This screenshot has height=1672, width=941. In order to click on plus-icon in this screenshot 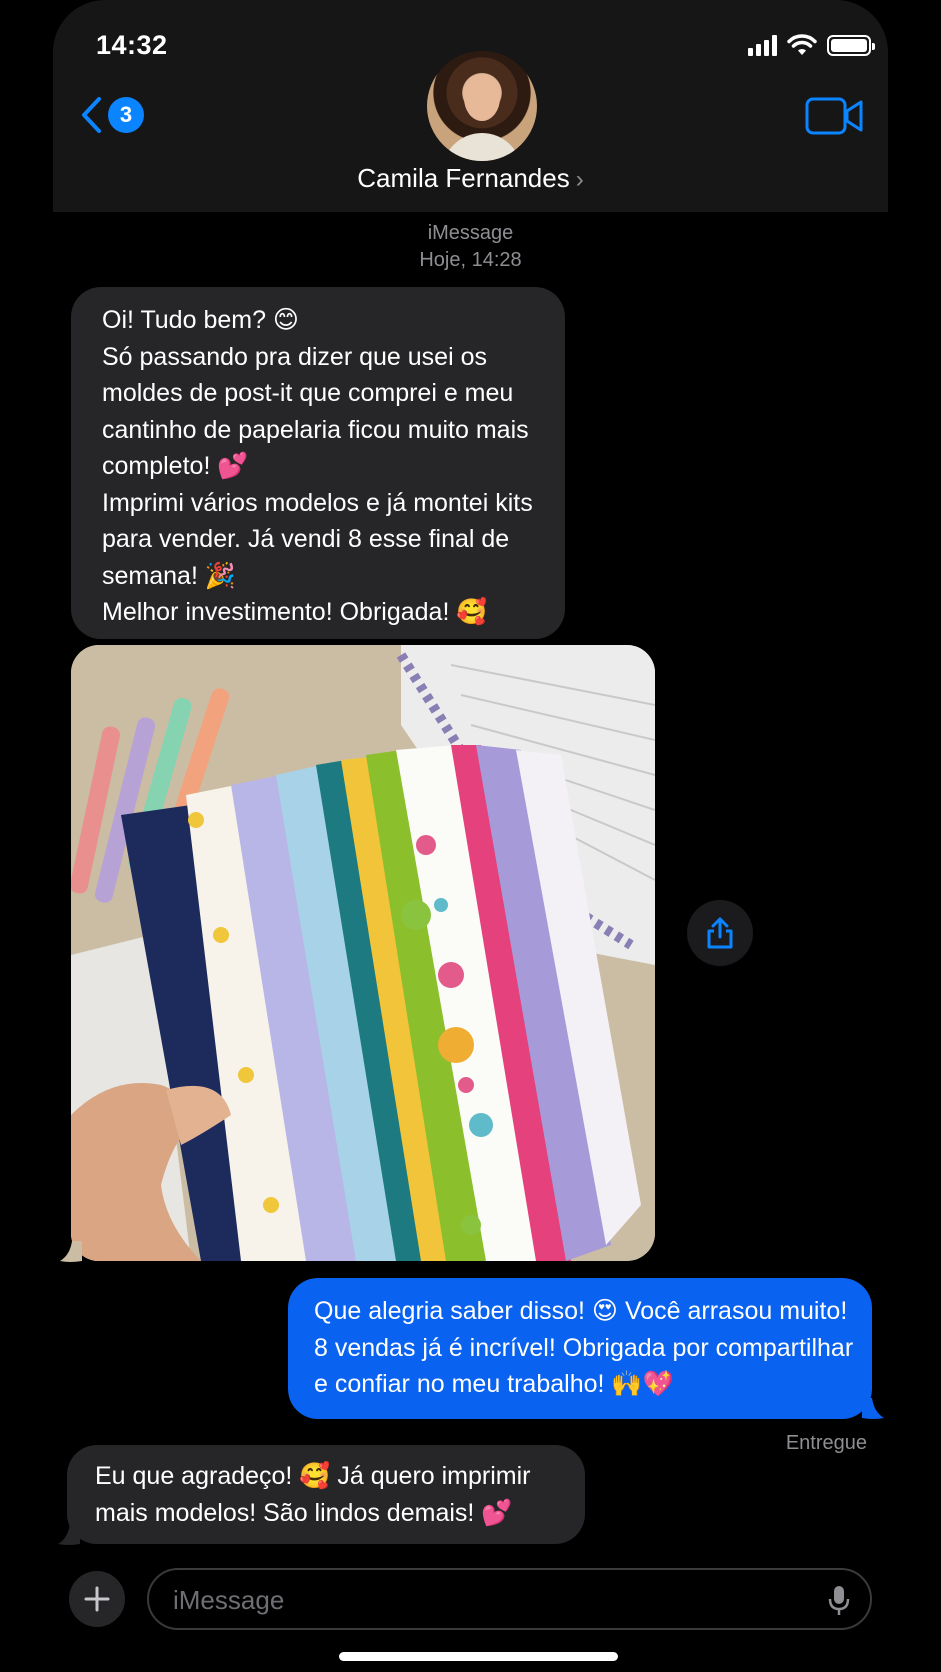, I will do `click(97, 1599)`.